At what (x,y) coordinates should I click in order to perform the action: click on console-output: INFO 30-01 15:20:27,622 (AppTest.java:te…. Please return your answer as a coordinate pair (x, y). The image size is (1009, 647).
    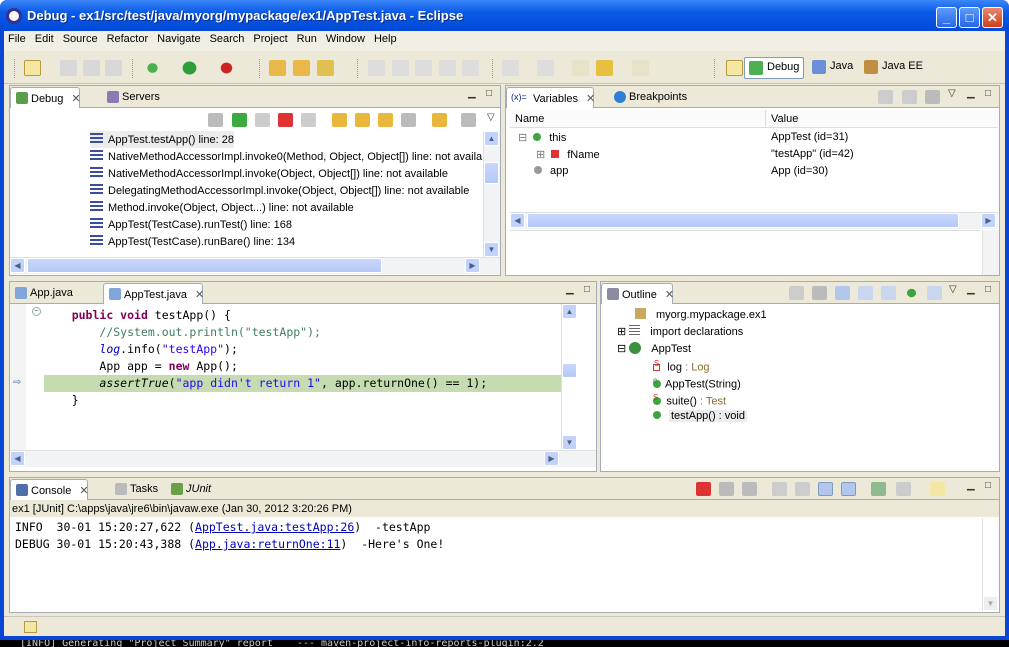
    Looking at the image, I should click on (495, 564).